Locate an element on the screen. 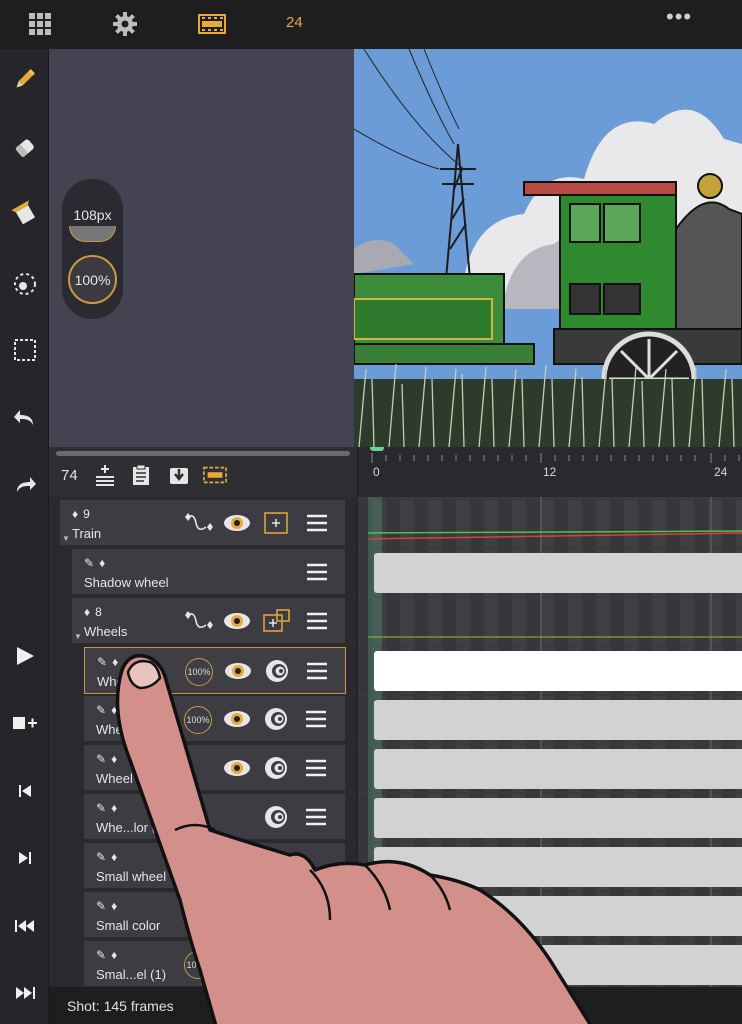 Image resolution: width=742 pixels, height=1024 pixels. layer-row-wheel-selected: ✎ ♦ Whe 100% is located at coordinates (215, 670).